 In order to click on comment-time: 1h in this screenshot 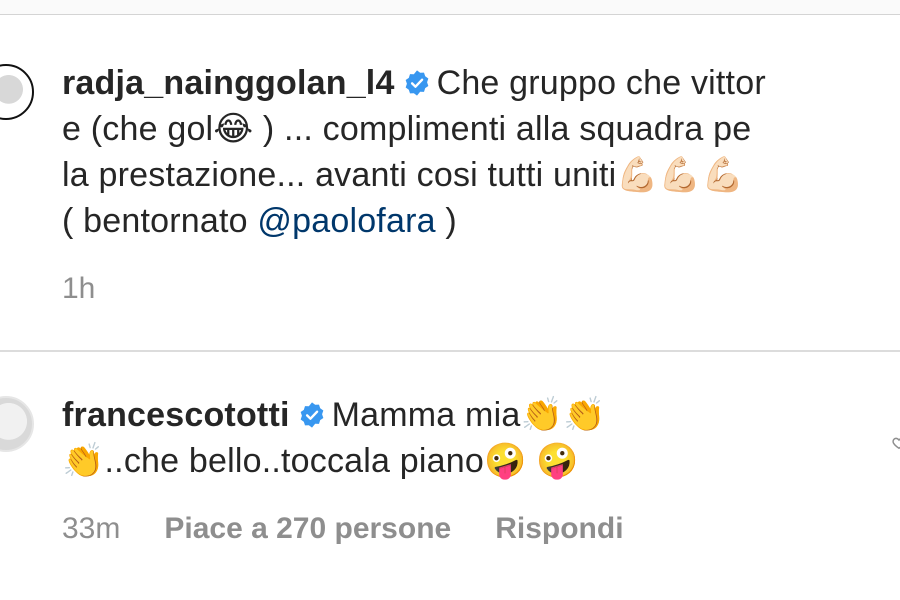, I will do `click(78, 289)`.